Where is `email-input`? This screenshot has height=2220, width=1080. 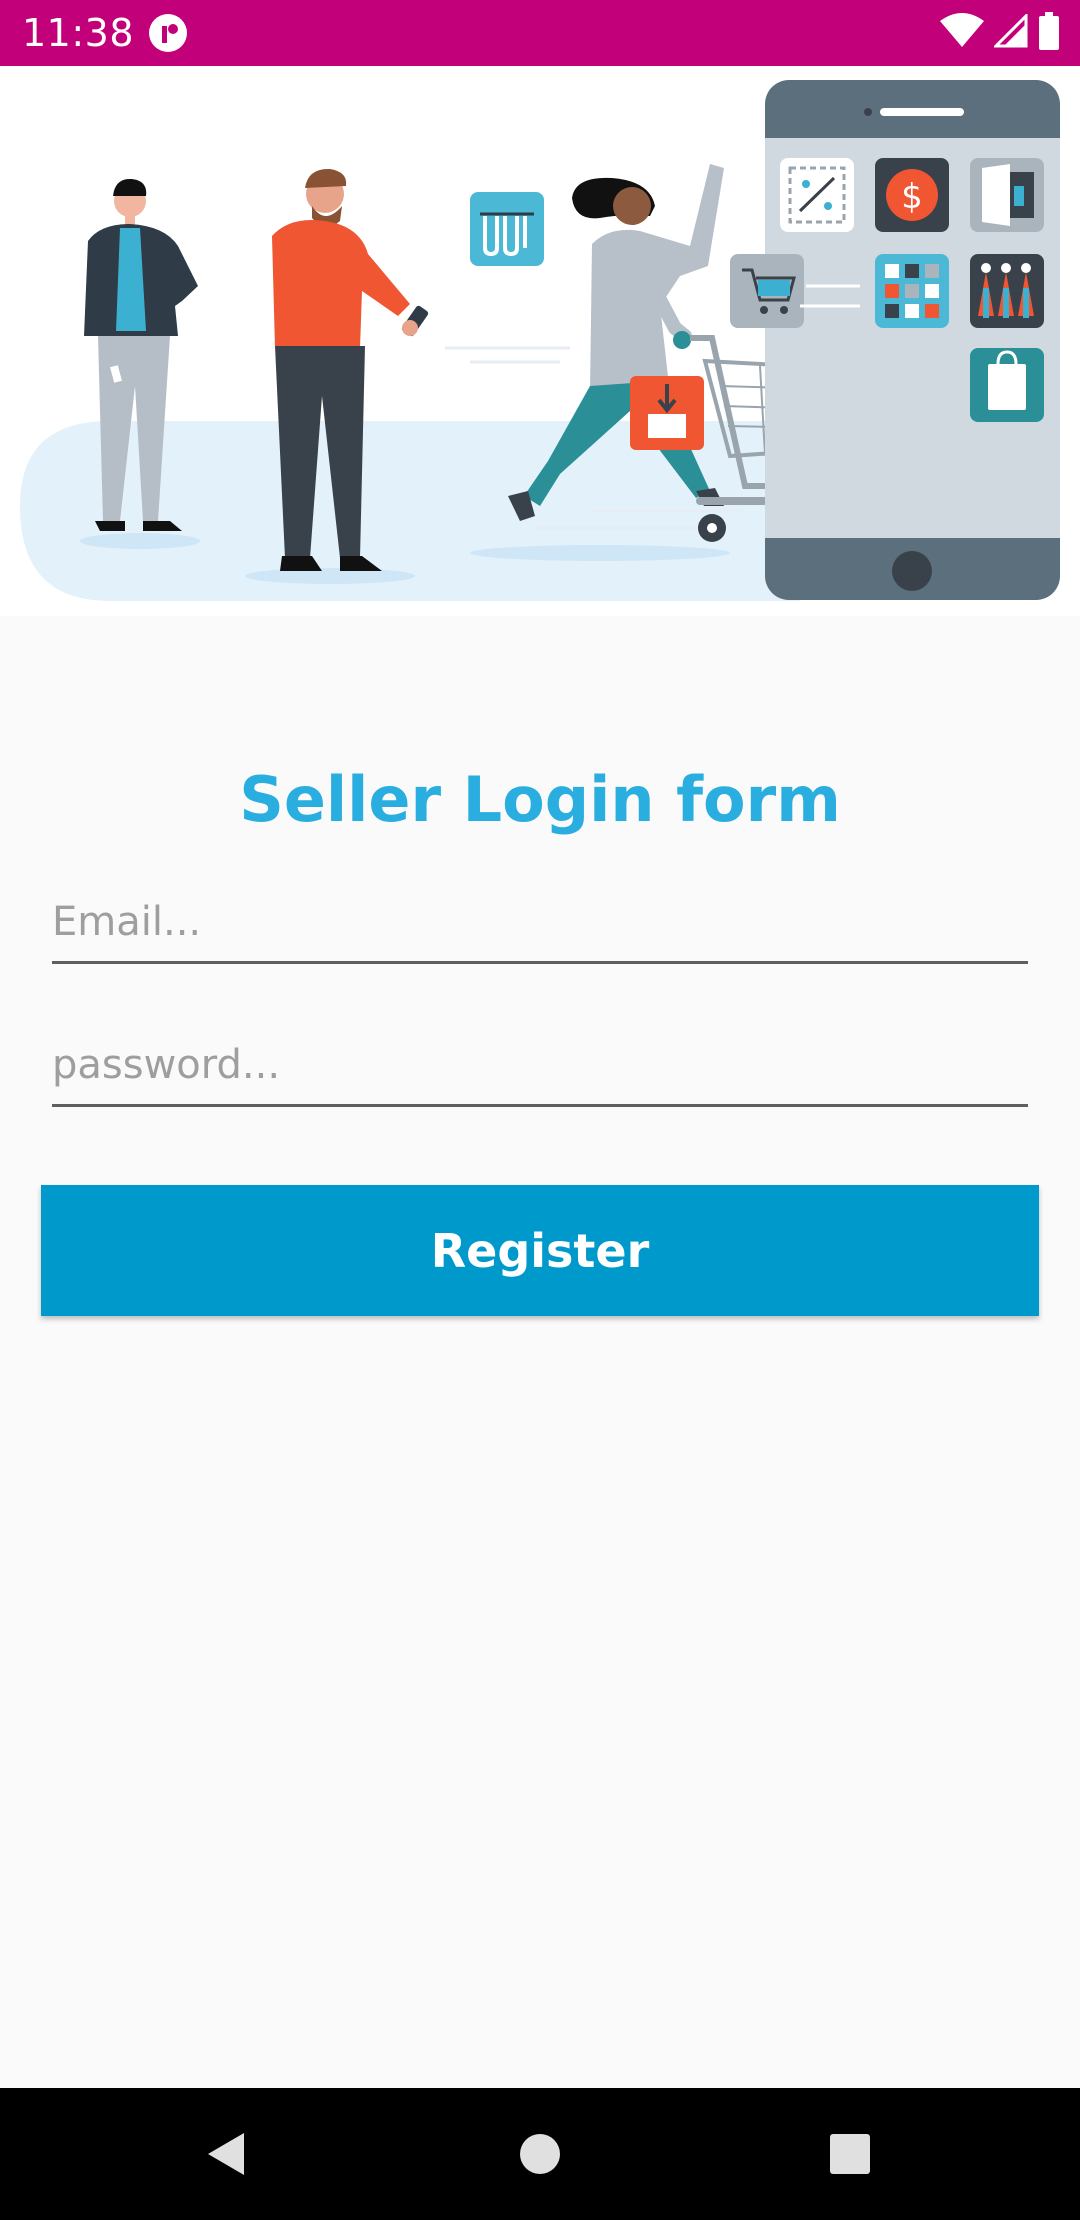
email-input is located at coordinates (540, 923).